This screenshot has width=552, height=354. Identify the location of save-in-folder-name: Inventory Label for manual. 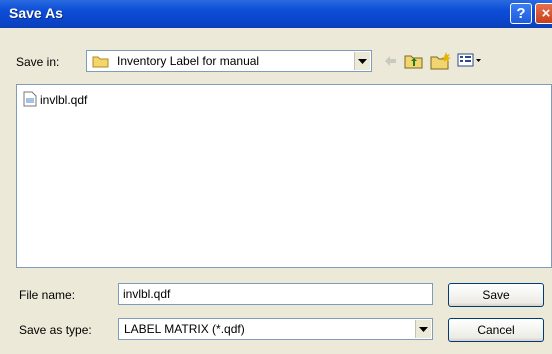
(188, 61).